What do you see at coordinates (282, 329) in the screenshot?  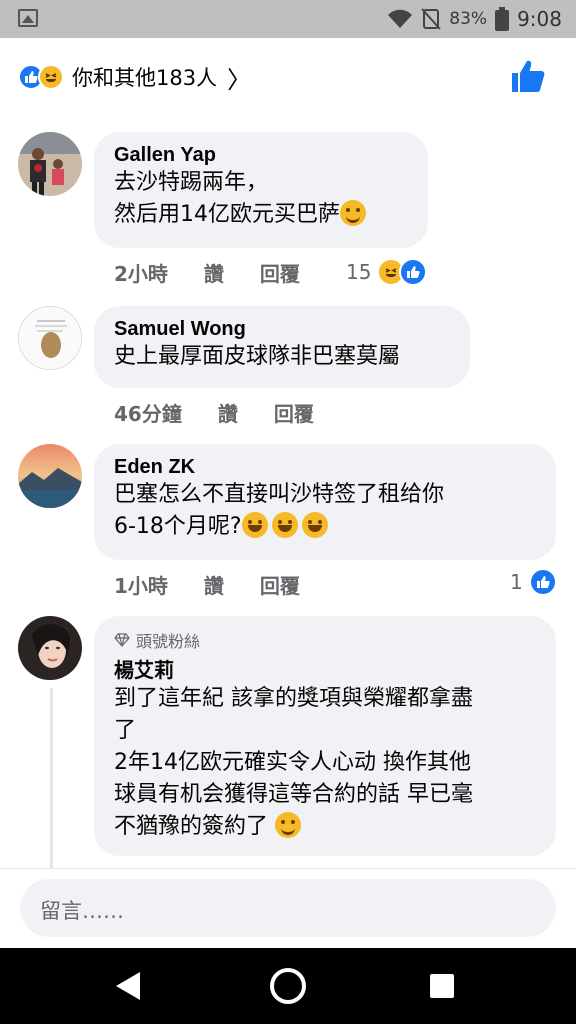 I see `comment-author: Samuel Wong` at bounding box center [282, 329].